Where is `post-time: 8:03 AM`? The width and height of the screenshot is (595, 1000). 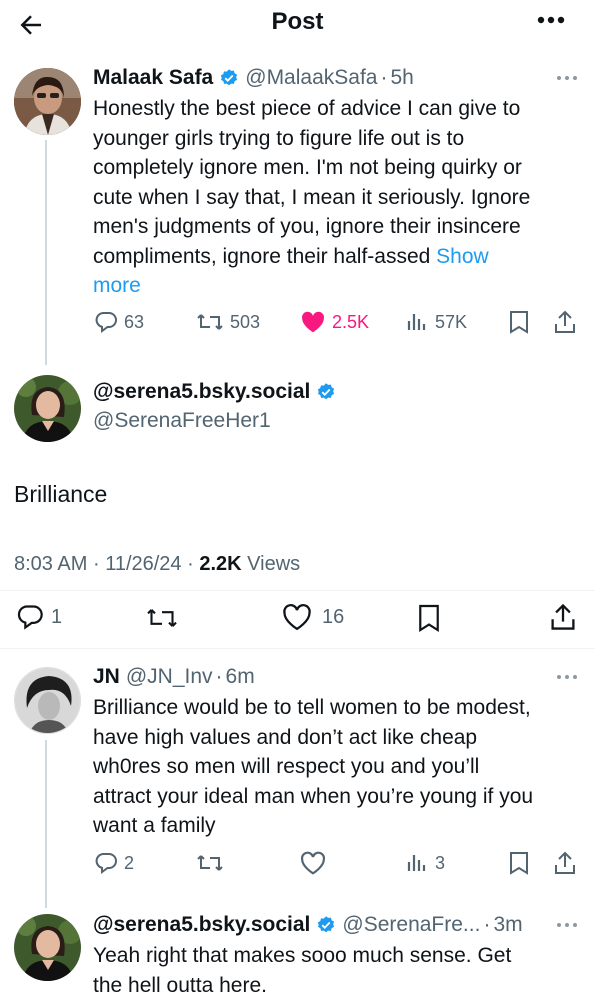
post-time: 8:03 AM is located at coordinates (51, 564).